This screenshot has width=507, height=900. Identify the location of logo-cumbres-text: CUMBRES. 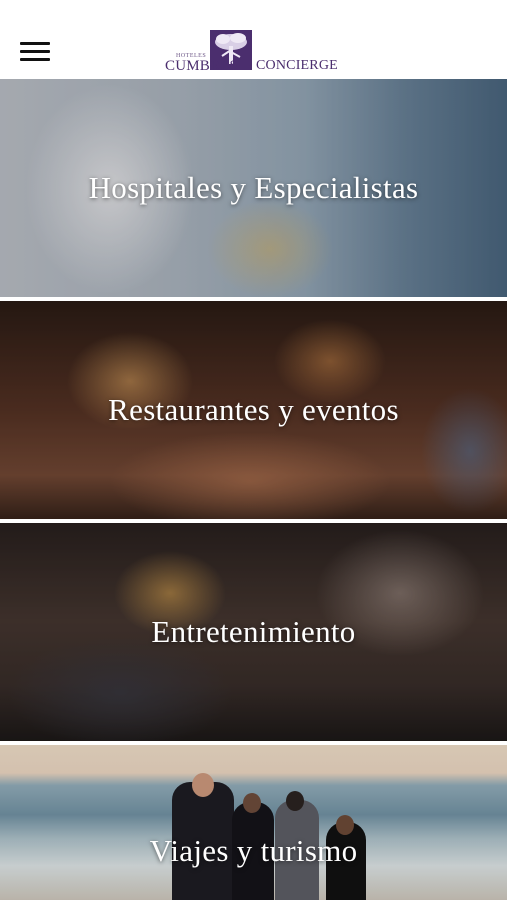
(202, 66).